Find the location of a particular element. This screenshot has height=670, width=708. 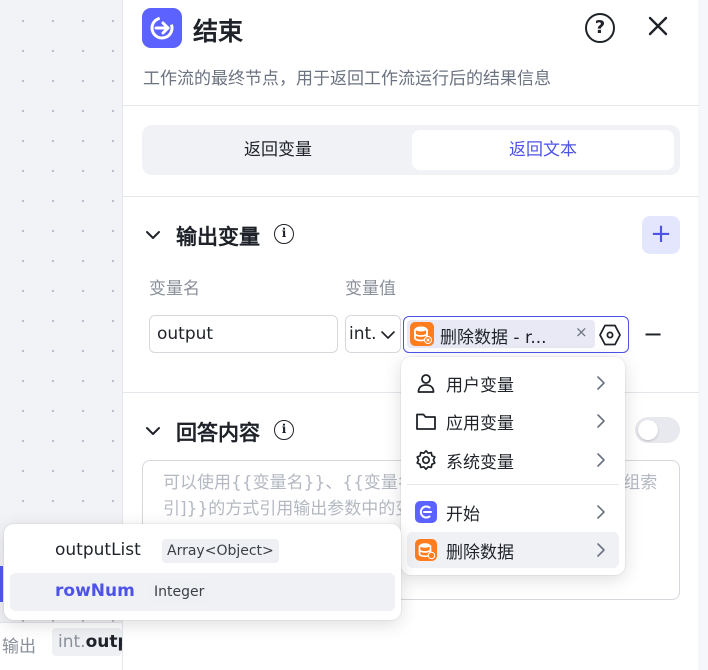

menu-item-label: 系统变量 is located at coordinates (480, 463).